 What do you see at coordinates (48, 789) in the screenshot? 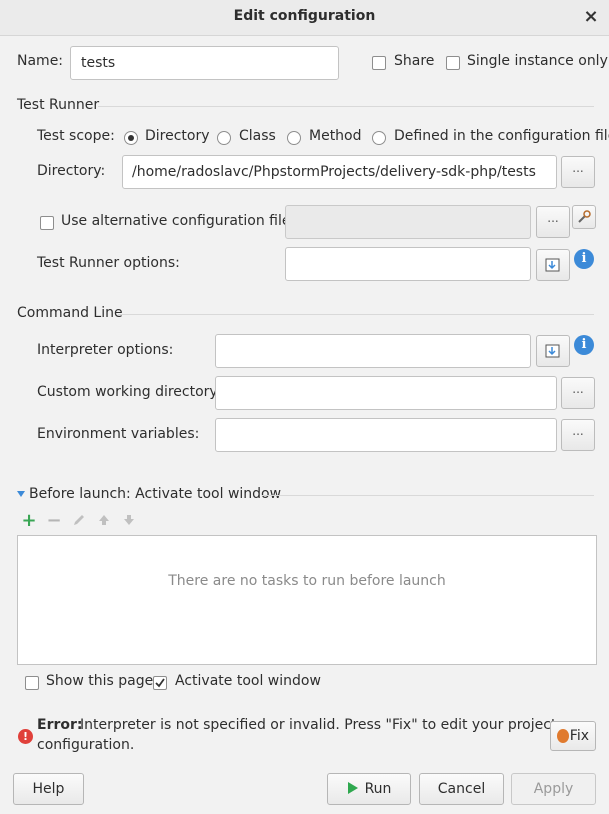
I see `help-button: Help` at bounding box center [48, 789].